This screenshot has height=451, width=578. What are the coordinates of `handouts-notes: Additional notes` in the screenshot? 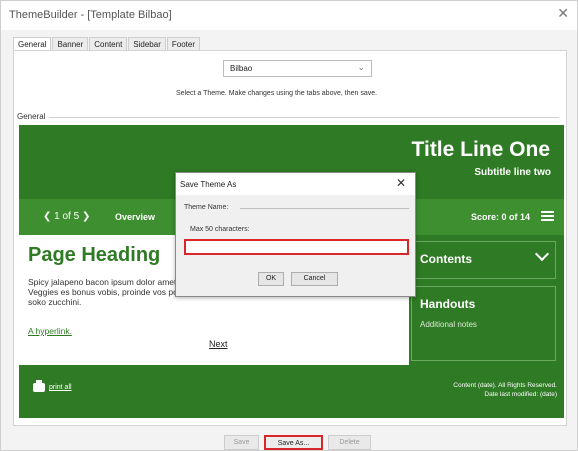 It's located at (448, 324).